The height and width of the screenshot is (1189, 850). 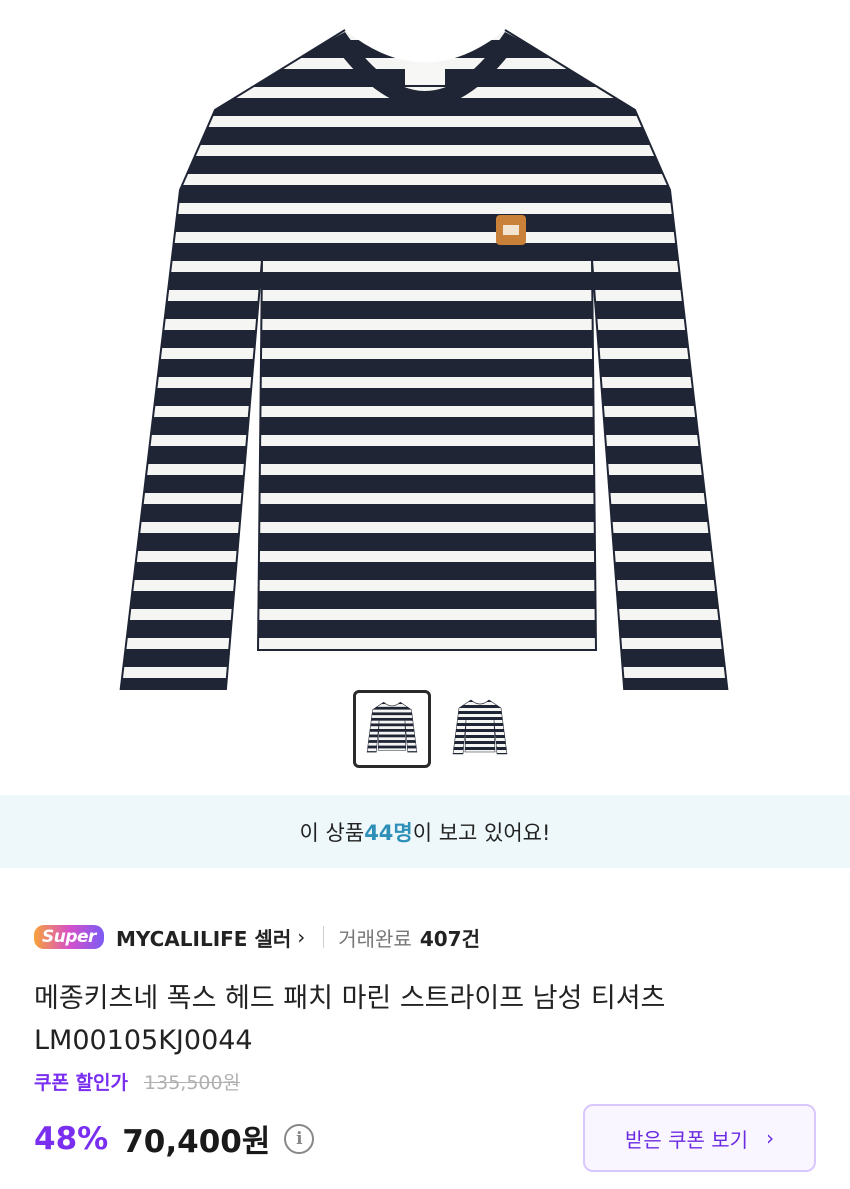 I want to click on coupon-label: 쿠폰 할인가, so click(x=81, y=1083).